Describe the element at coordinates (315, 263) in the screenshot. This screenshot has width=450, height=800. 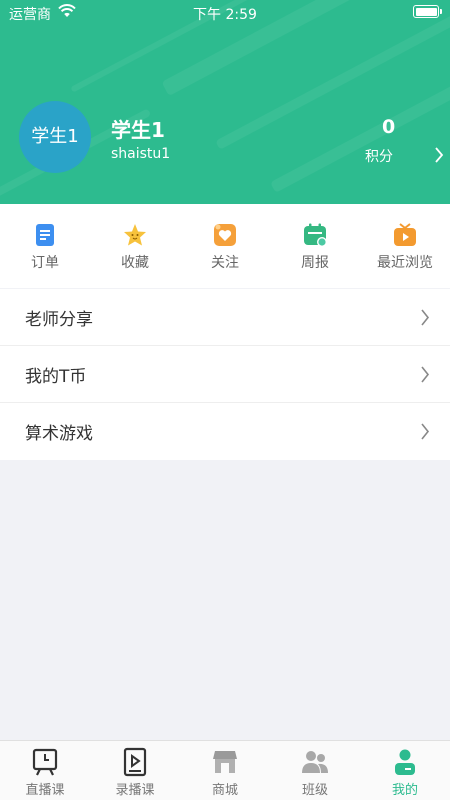
I see `quick-action-label: 周报` at that location.